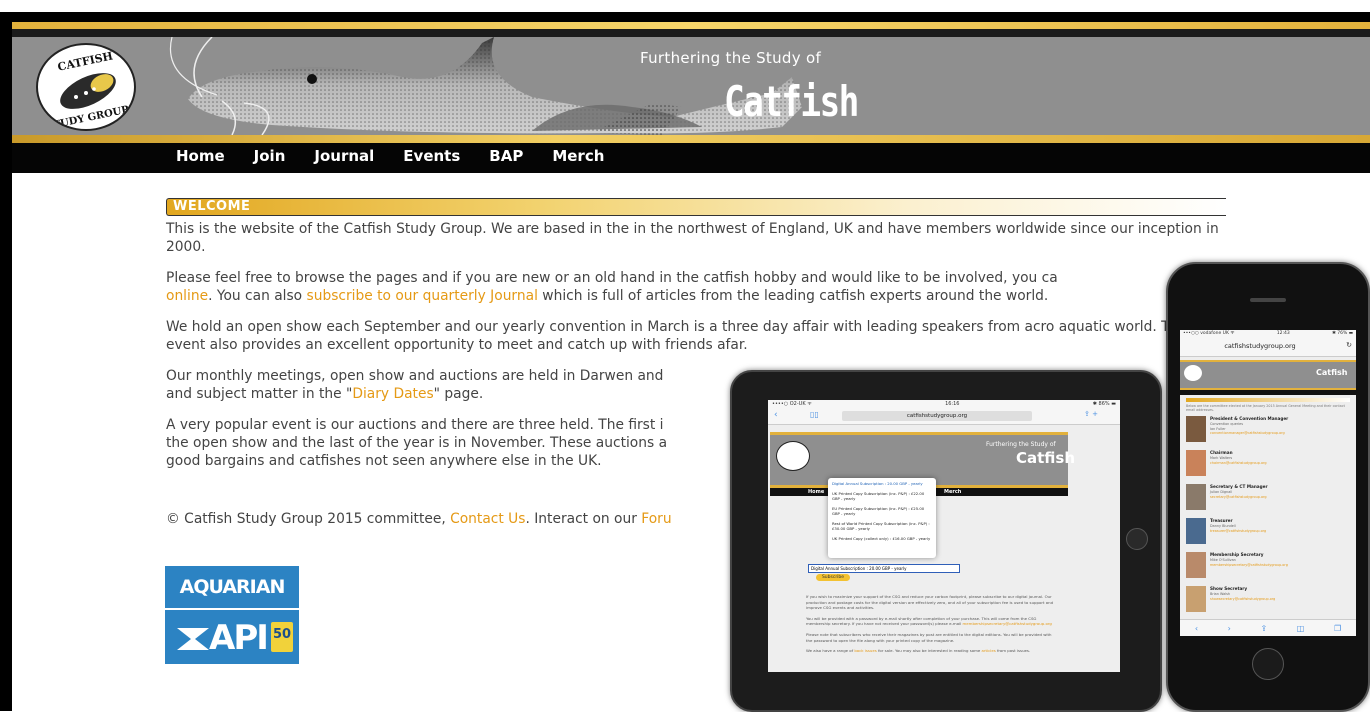 The image size is (1370, 712). I want to click on api-swoosh-icon, so click(193, 639).